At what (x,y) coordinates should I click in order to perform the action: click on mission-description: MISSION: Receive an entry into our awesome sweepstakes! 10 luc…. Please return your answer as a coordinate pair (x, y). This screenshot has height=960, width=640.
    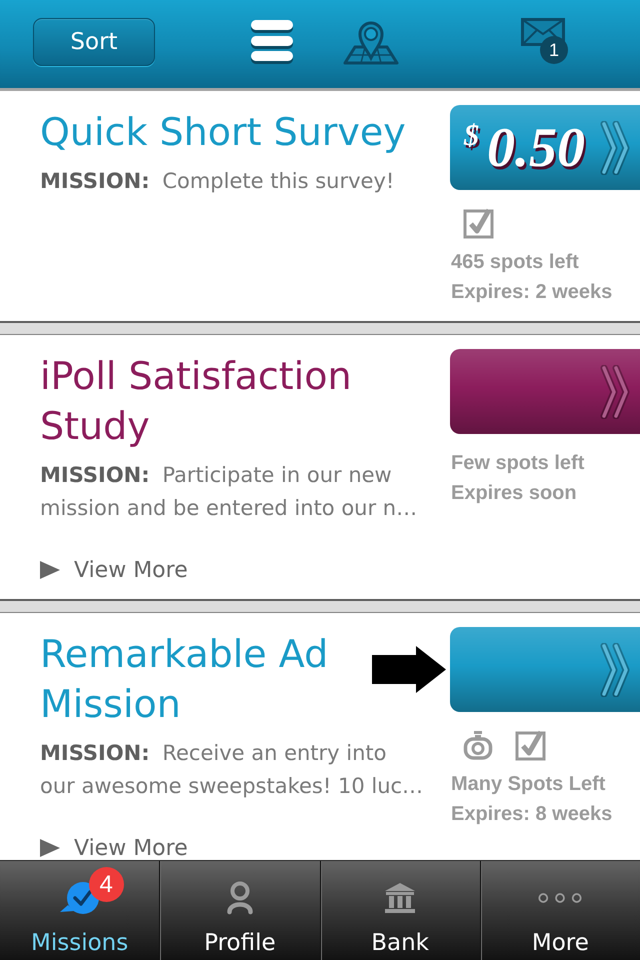
    Looking at the image, I should click on (232, 770).